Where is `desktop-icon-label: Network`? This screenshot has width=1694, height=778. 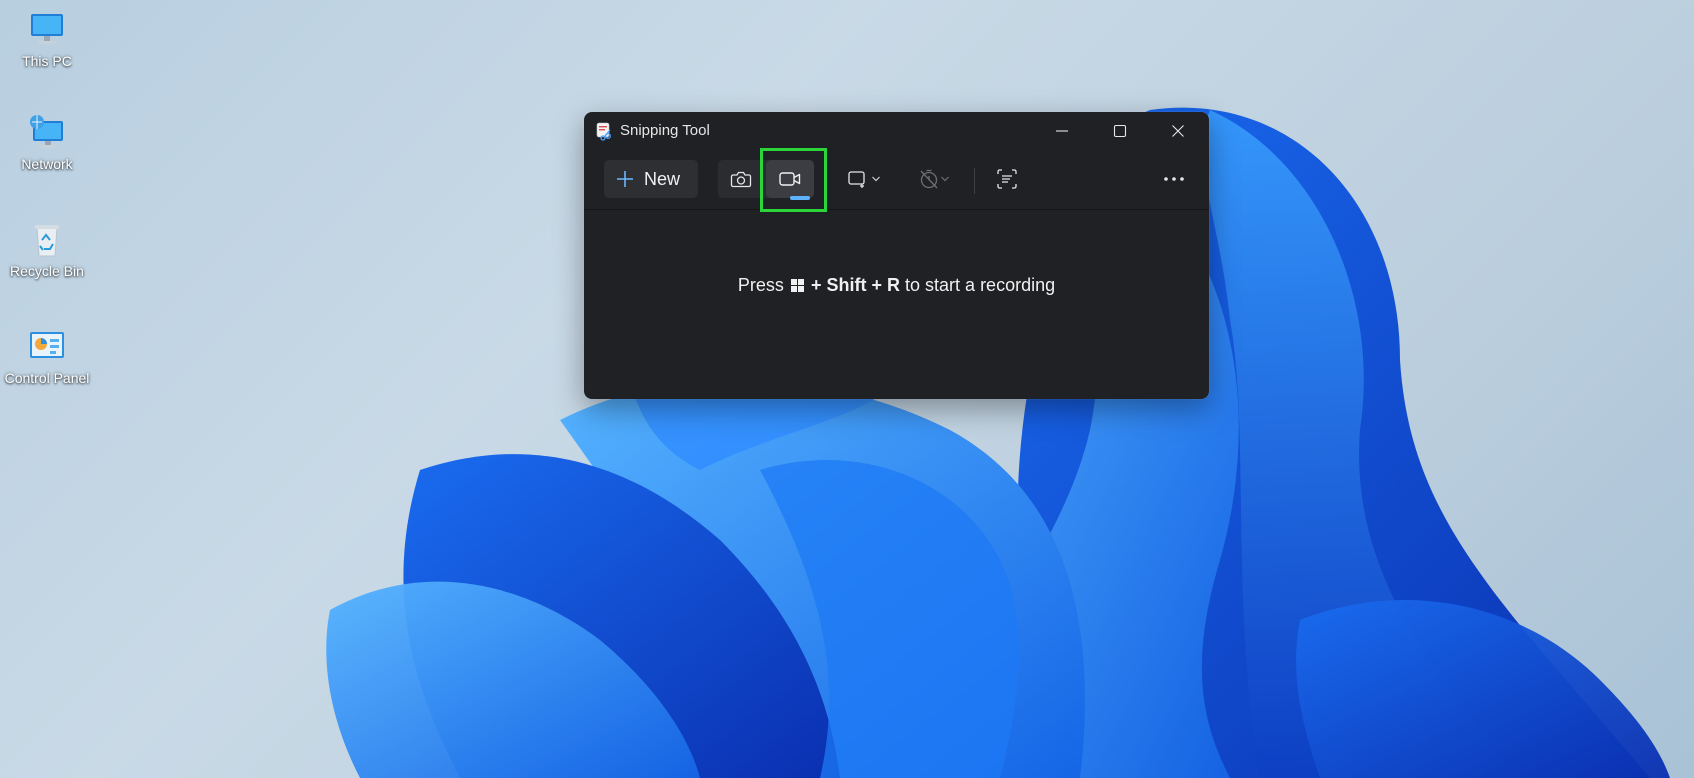
desktop-icon-label: Network is located at coordinates (47, 164).